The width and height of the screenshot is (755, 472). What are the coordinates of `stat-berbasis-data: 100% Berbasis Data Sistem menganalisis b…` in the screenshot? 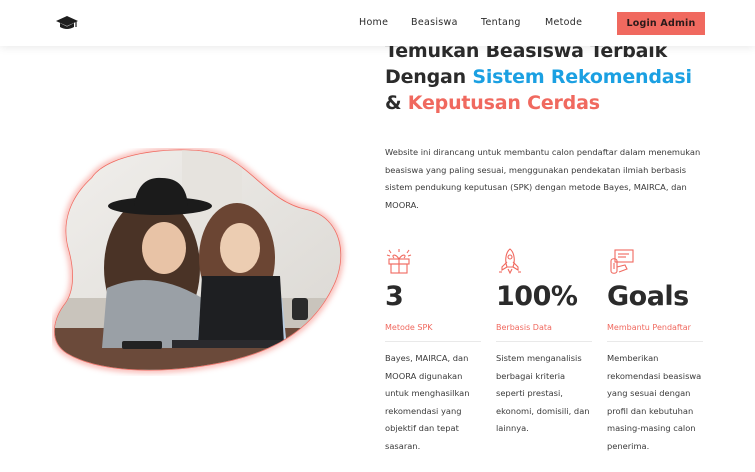 It's located at (546, 342).